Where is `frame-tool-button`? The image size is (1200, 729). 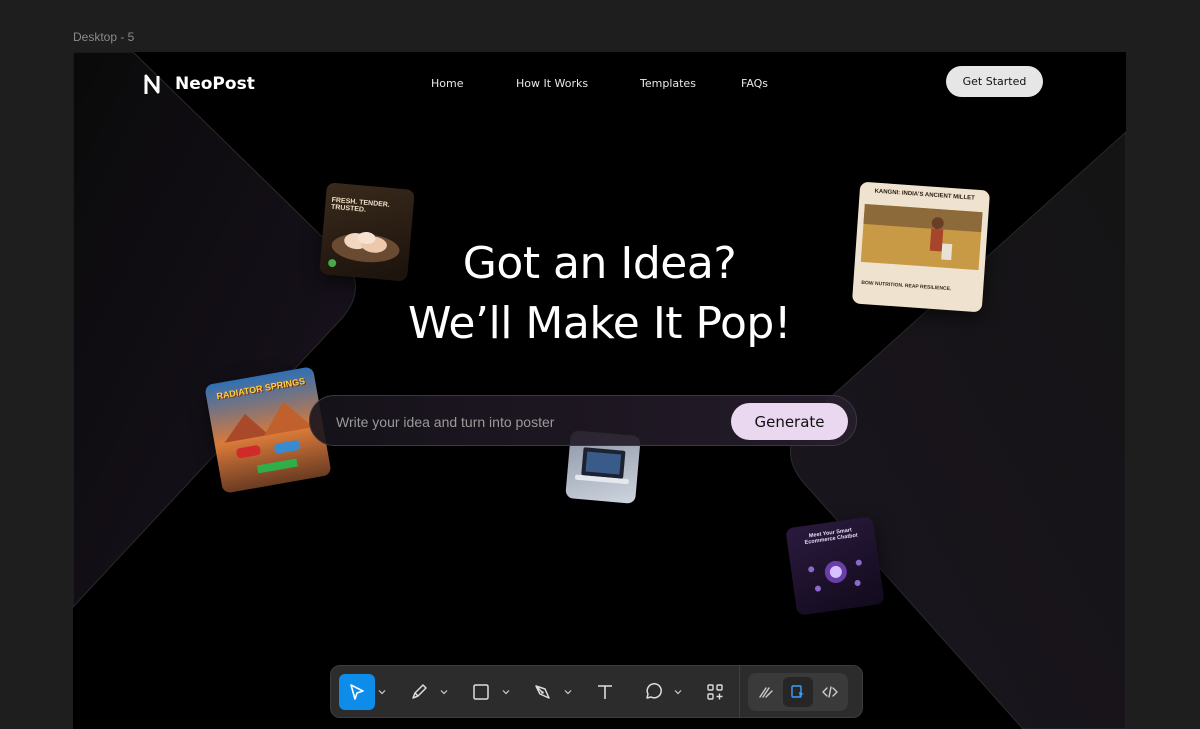
frame-tool-button is located at coordinates (481, 692).